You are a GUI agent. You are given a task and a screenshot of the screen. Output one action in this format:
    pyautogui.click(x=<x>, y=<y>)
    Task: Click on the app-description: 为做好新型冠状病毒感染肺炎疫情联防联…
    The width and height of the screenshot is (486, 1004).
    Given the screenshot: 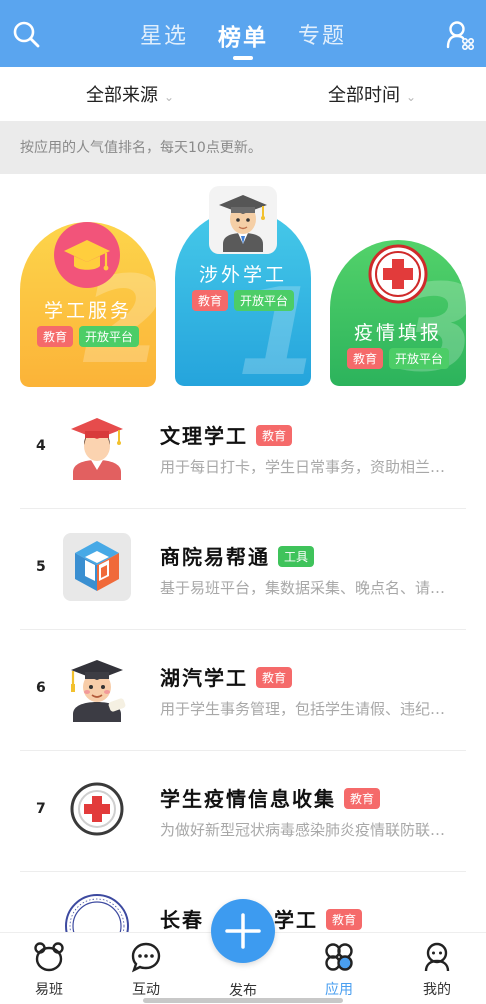 What is the action you would take?
    pyautogui.click(x=303, y=830)
    